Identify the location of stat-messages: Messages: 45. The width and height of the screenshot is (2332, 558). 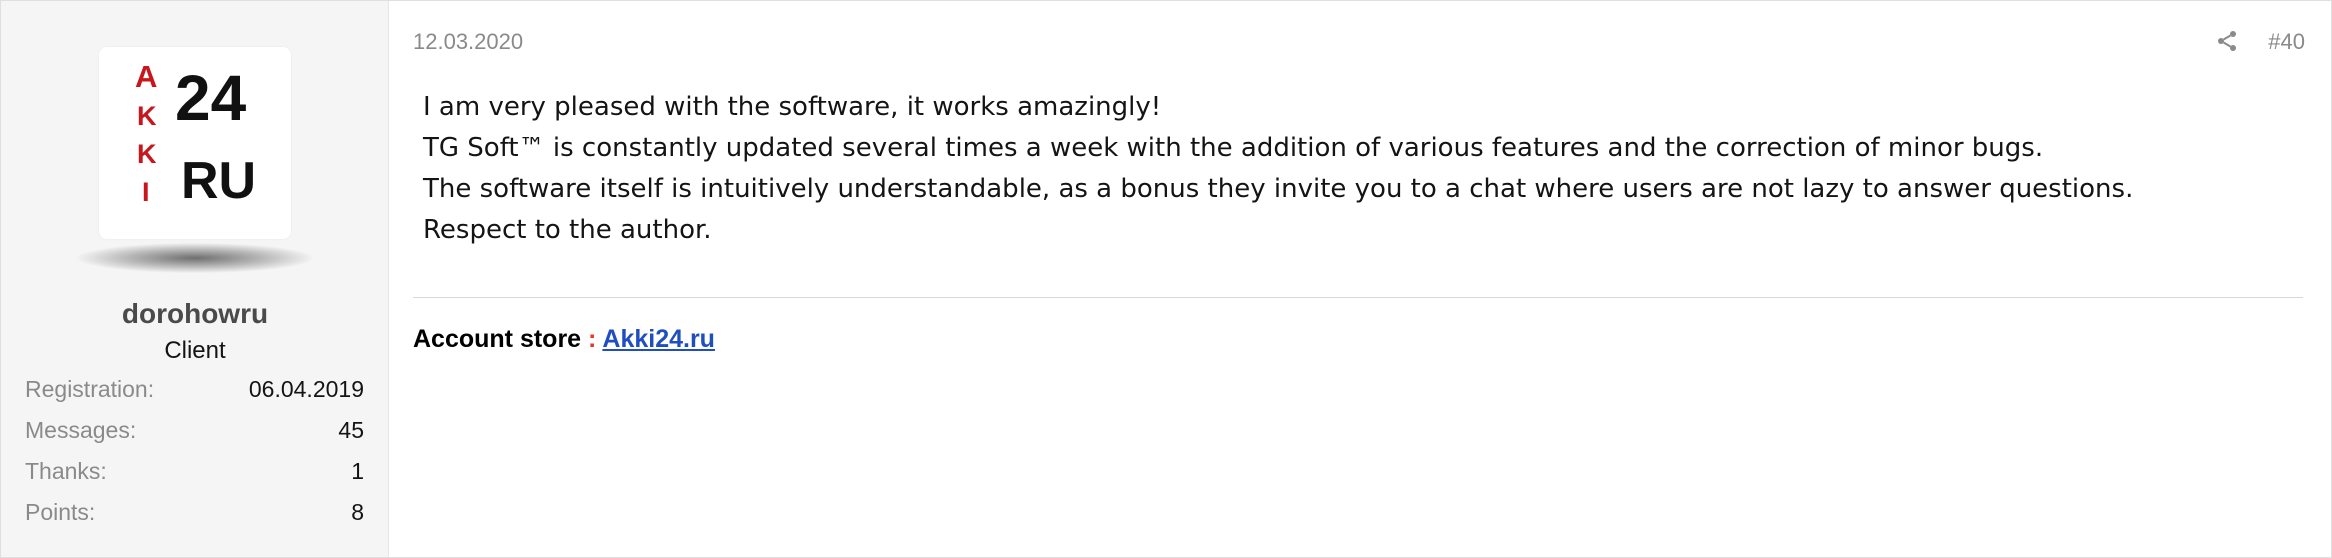
(194, 436).